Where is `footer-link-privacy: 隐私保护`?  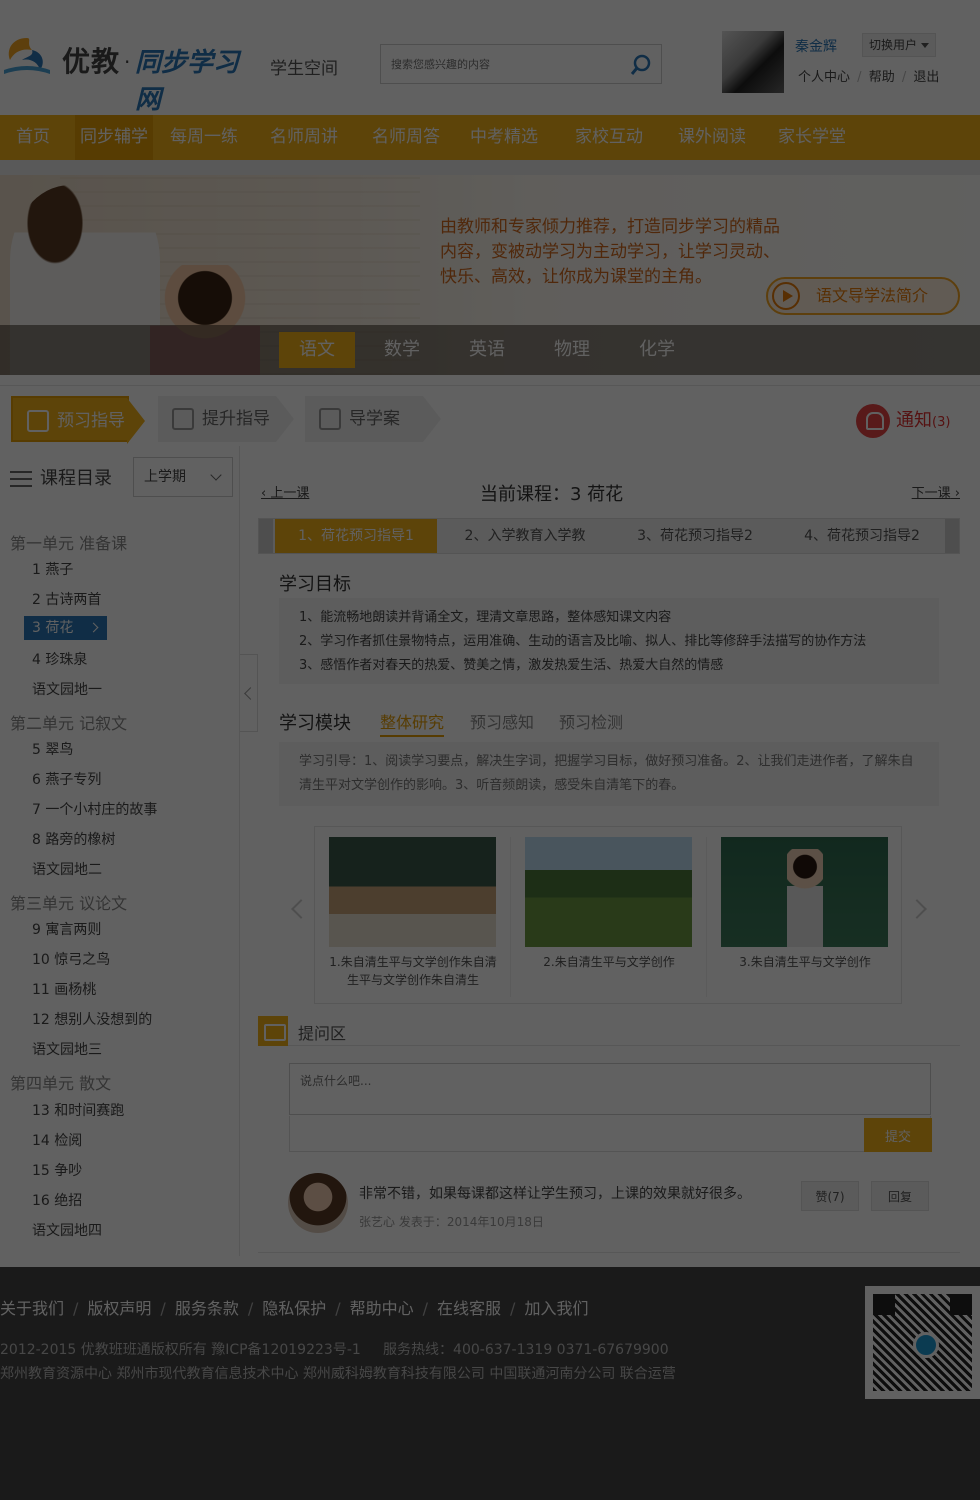
footer-link-privacy: 隐私保护 is located at coordinates (294, 1308).